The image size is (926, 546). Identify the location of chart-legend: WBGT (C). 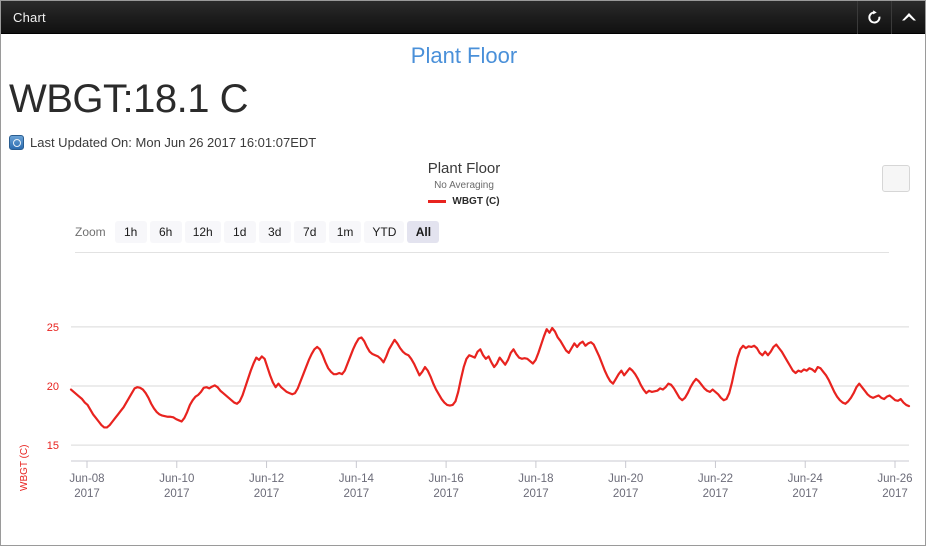
(463, 201).